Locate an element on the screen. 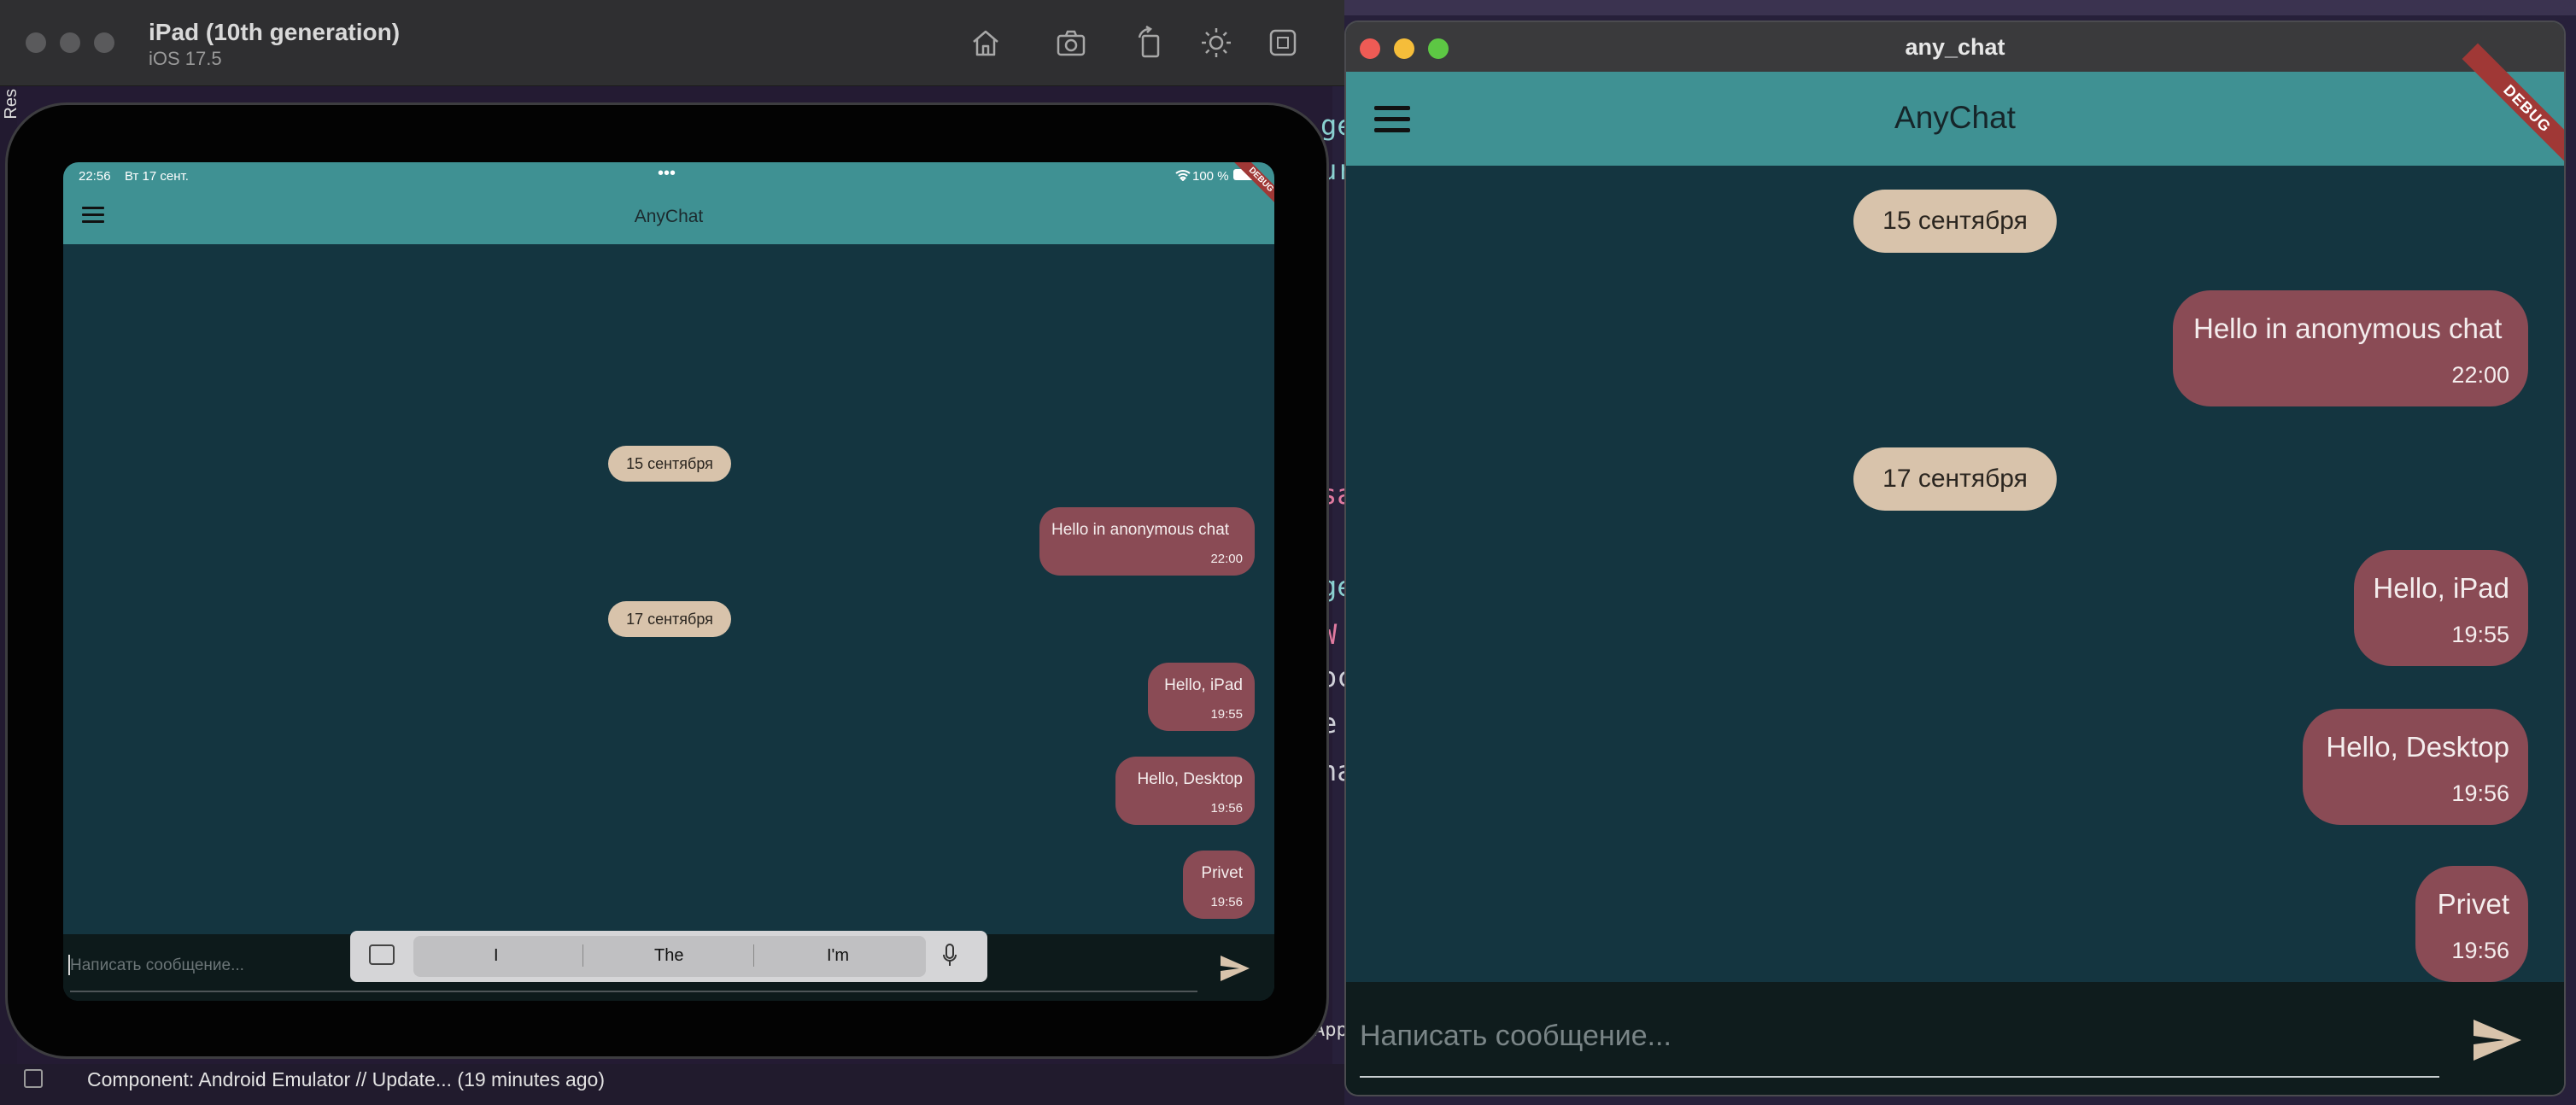  keyboard-icon is located at coordinates (382, 955).